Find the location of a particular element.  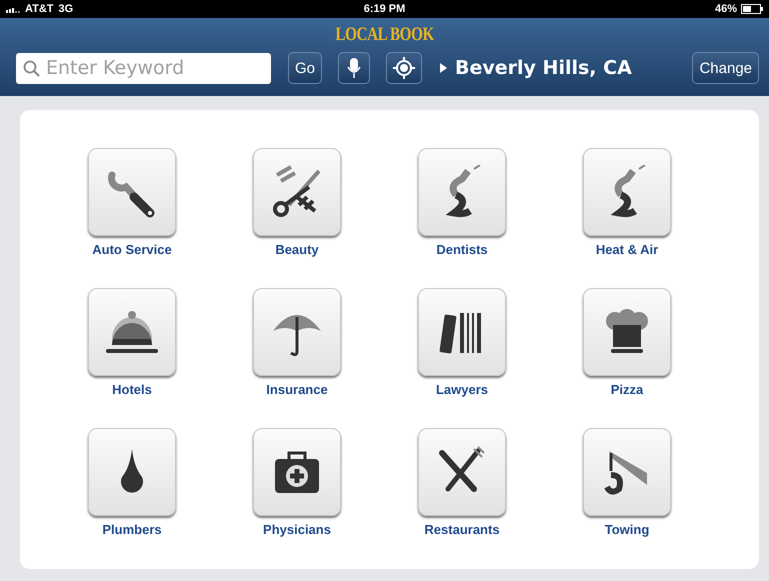

category-label: Heat & Air is located at coordinates (627, 249).